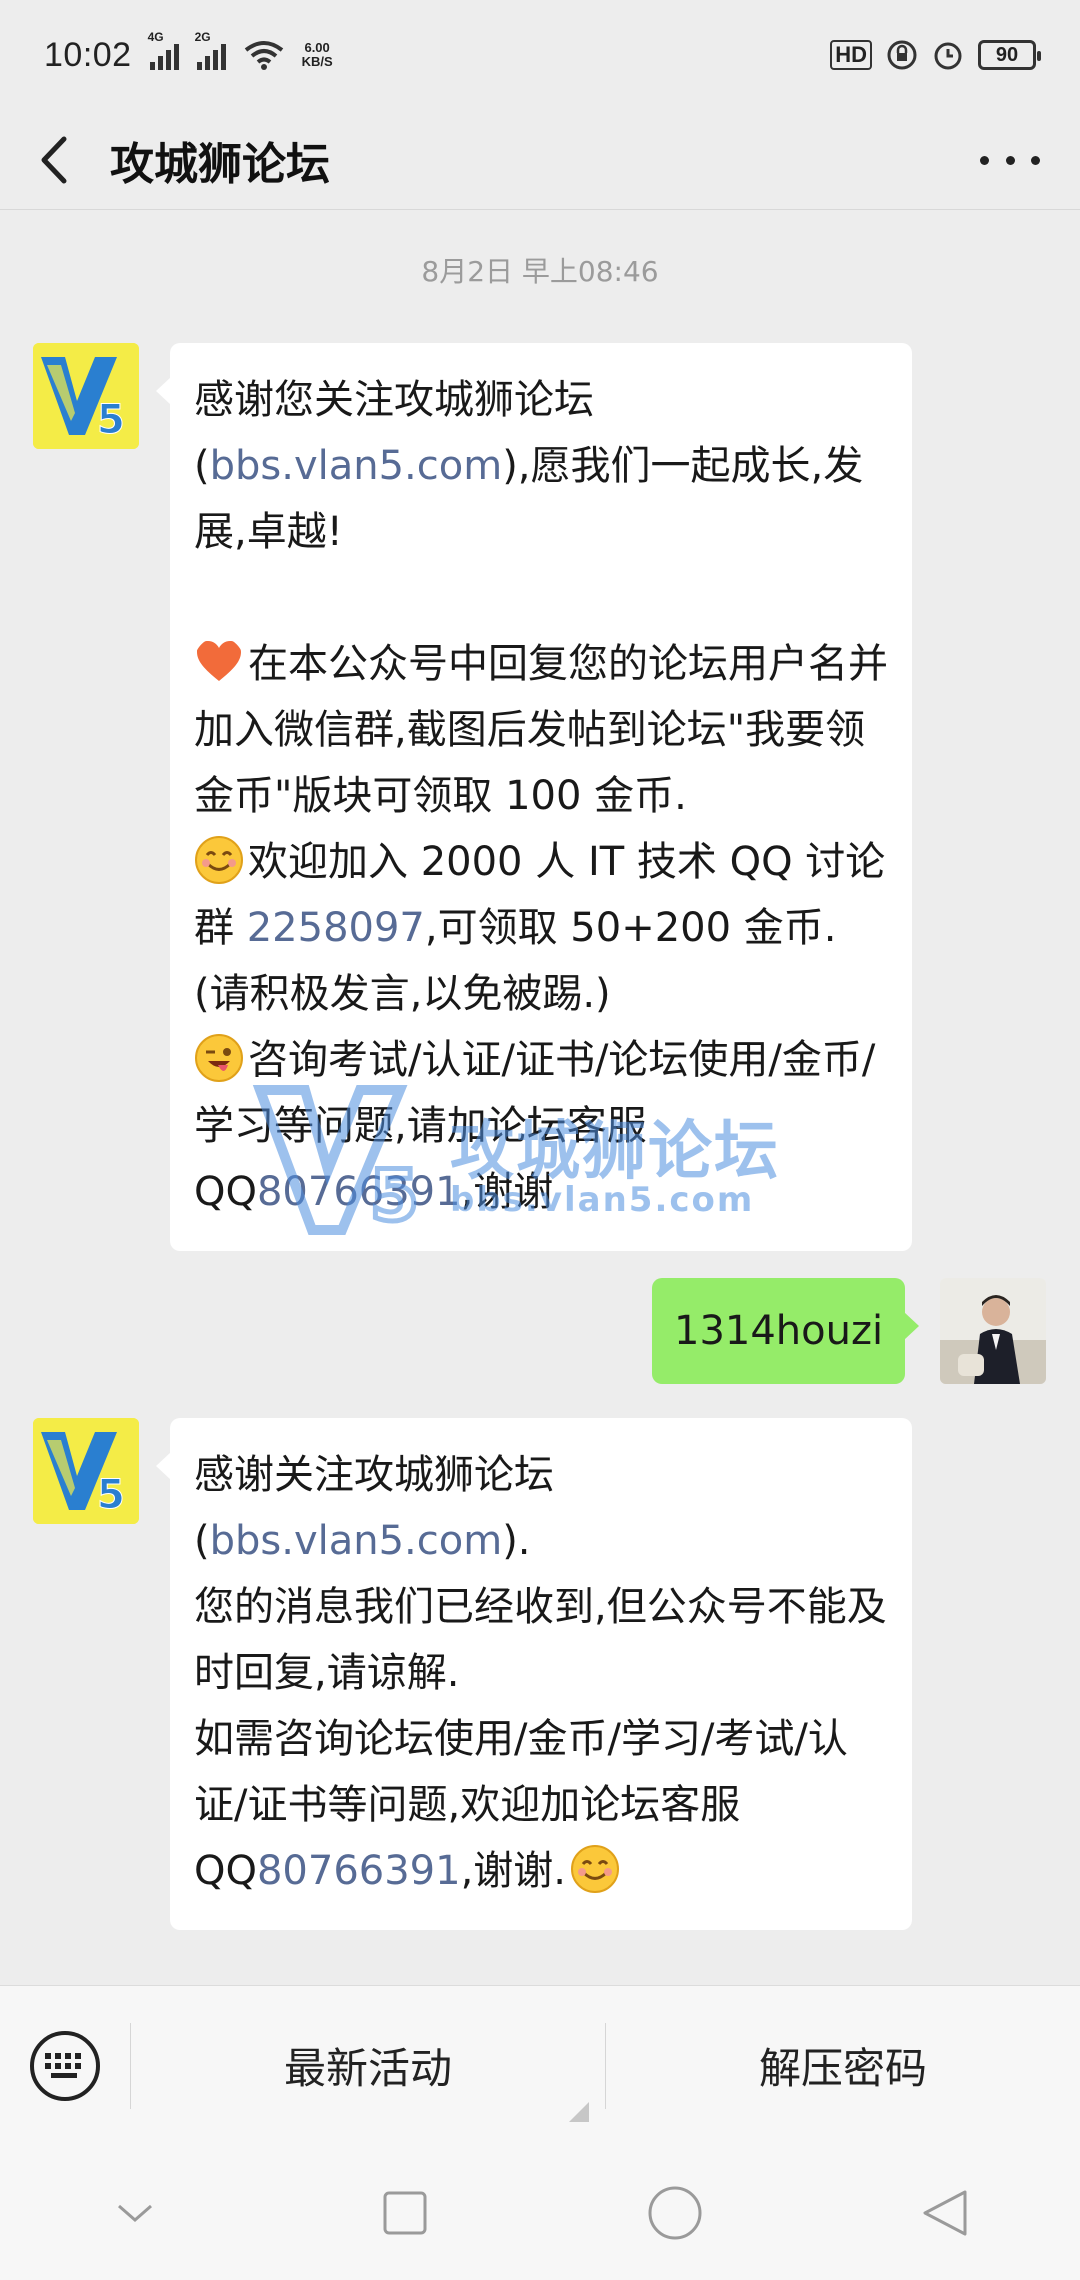 The image size is (1080, 2280). I want to click on chevron-left-icon, so click(54, 159).